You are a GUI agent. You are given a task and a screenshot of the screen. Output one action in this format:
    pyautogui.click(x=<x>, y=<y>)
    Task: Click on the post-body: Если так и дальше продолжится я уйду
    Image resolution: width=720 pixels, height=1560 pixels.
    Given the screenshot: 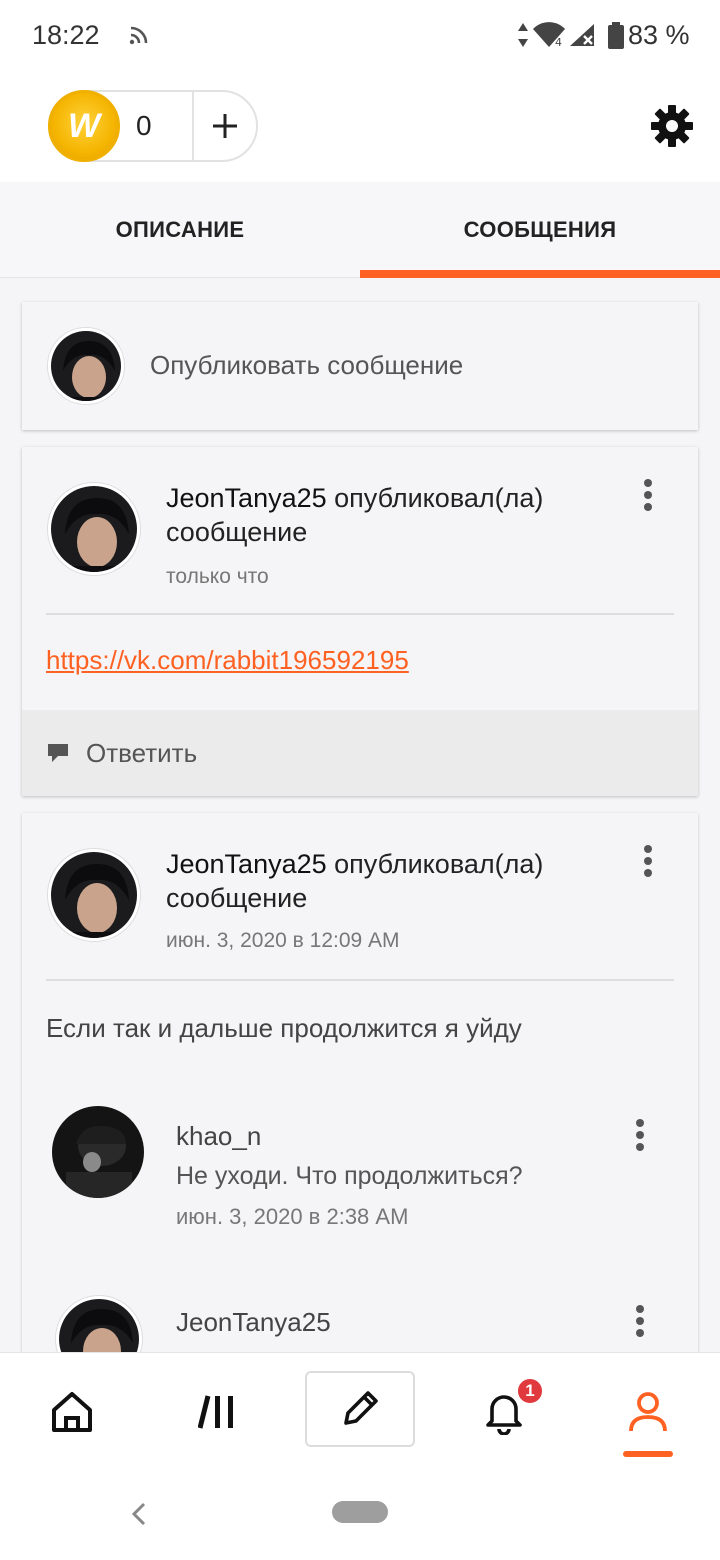 What is the action you would take?
    pyautogui.click(x=284, y=1028)
    